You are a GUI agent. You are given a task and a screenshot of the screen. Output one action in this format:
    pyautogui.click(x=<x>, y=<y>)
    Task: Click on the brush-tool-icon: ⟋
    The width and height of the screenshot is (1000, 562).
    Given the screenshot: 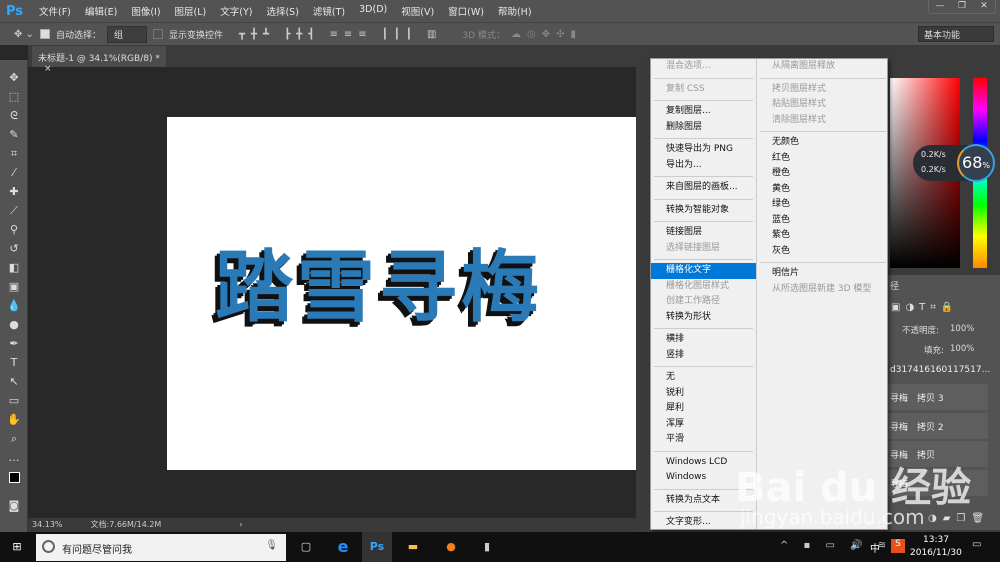 What is the action you would take?
    pyautogui.click(x=14, y=210)
    